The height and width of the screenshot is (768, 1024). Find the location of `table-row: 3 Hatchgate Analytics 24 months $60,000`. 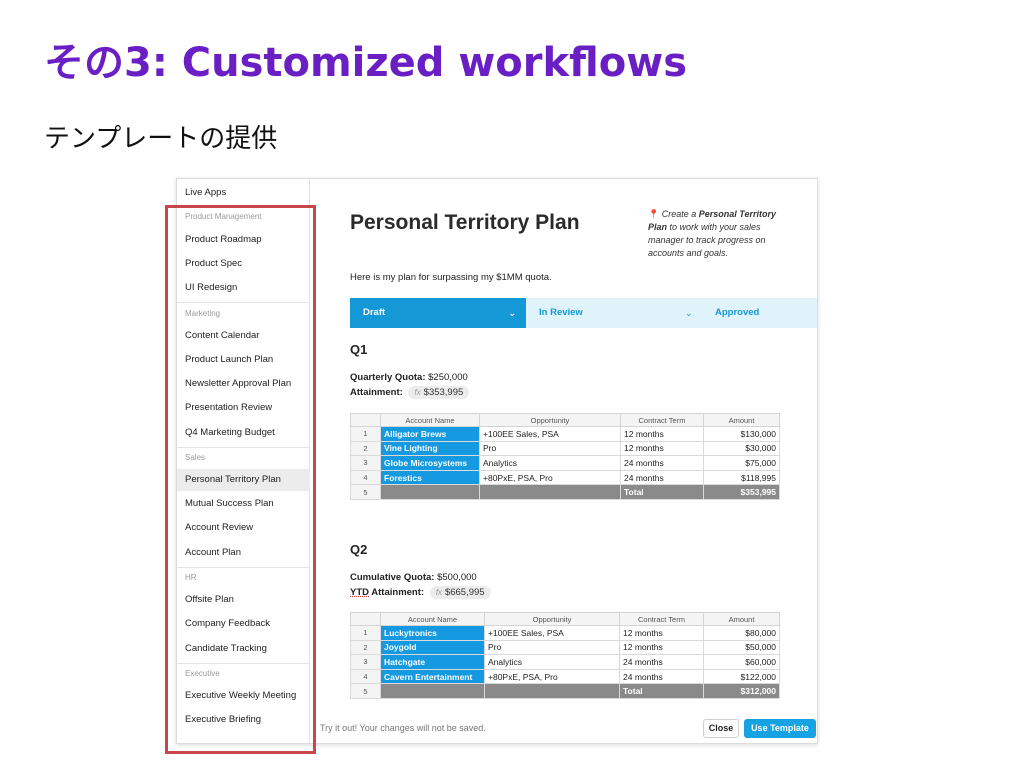

table-row: 3 Hatchgate Analytics 24 months $60,000 is located at coordinates (565, 662).